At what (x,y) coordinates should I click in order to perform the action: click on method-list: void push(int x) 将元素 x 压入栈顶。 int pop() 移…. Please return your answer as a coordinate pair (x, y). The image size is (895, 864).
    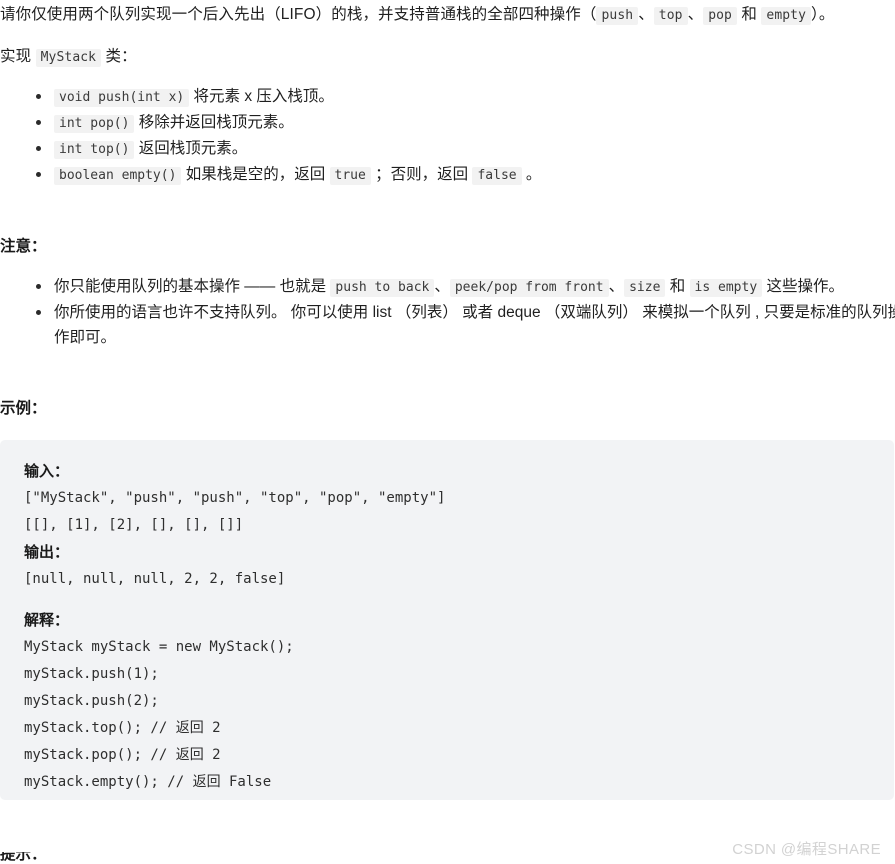
    Looking at the image, I should click on (350, 136).